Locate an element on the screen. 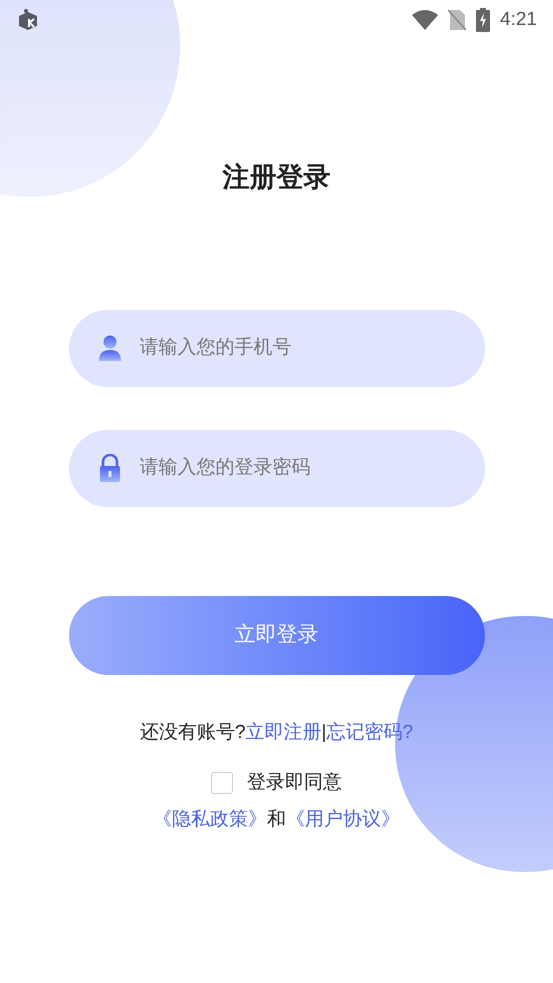 Image resolution: width=553 pixels, height=983 pixels. user-agreement-link: 《用户协议》 is located at coordinates (343, 820).